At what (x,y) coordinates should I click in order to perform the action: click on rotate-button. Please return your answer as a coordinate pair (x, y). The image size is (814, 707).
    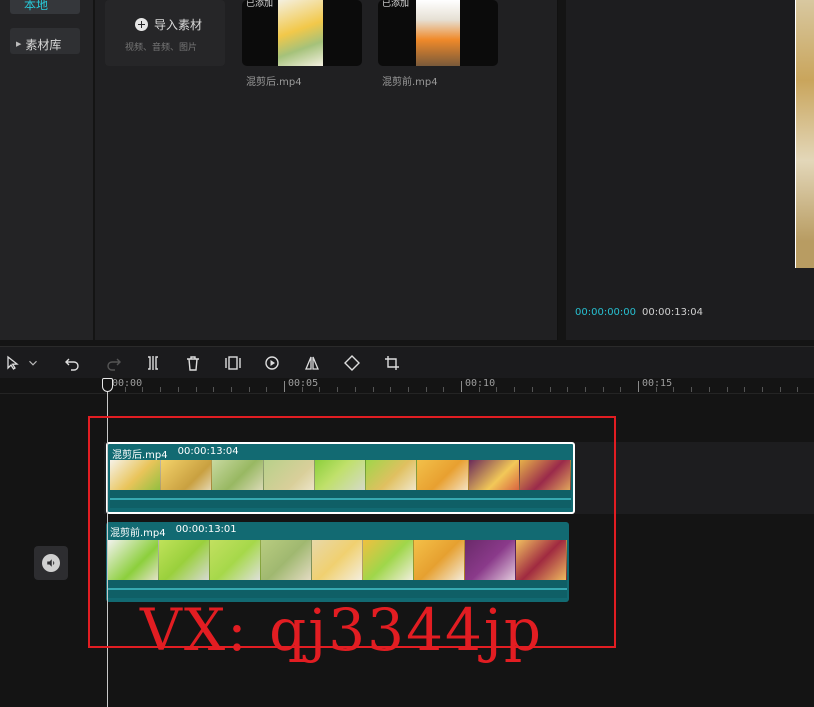
    Looking at the image, I should click on (352, 363).